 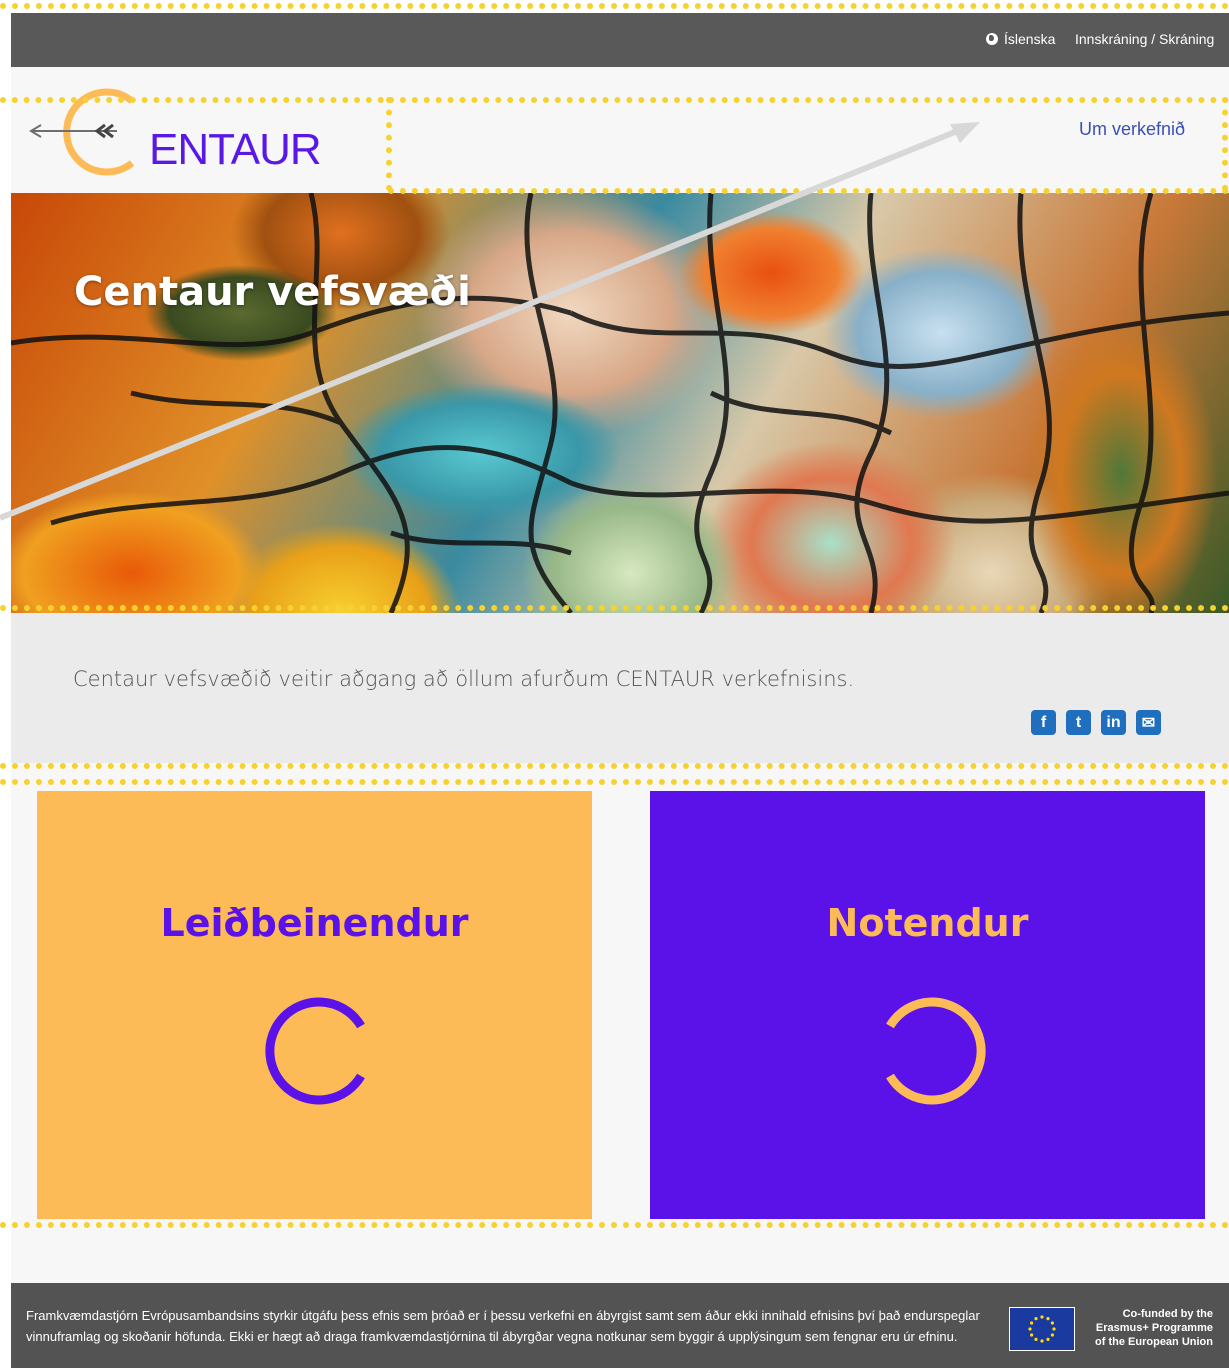 What do you see at coordinates (808, 191) in the screenshot?
I see `annotation-dots-nav-bottom` at bounding box center [808, 191].